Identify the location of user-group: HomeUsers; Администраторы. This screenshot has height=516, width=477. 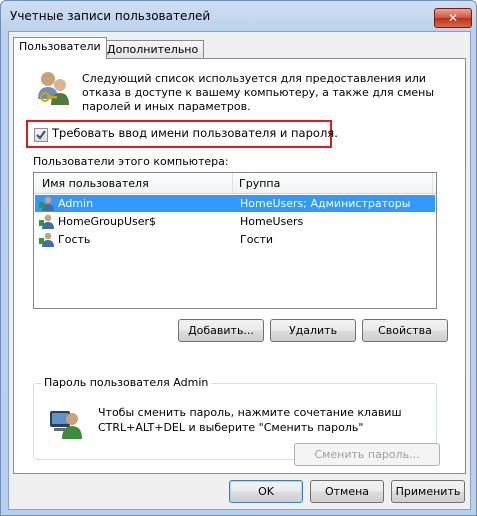
(325, 203).